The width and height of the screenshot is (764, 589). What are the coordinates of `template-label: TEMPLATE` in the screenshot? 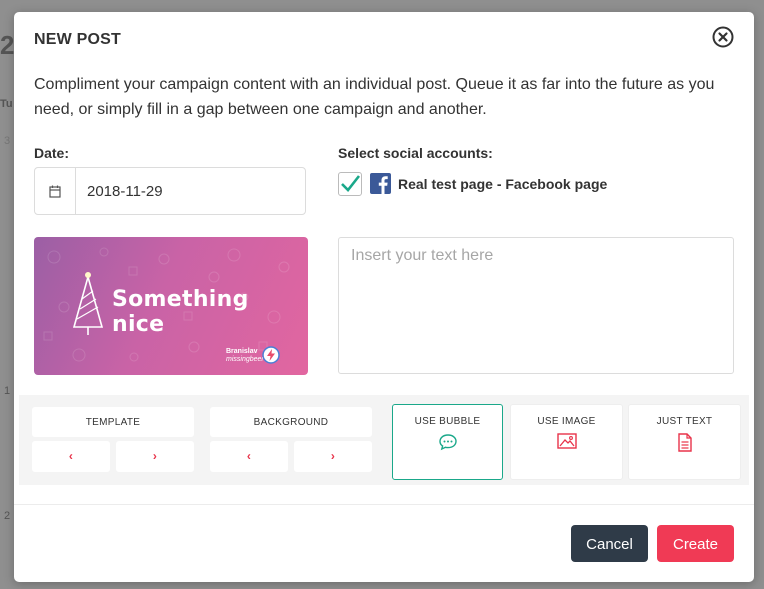 It's located at (113, 422).